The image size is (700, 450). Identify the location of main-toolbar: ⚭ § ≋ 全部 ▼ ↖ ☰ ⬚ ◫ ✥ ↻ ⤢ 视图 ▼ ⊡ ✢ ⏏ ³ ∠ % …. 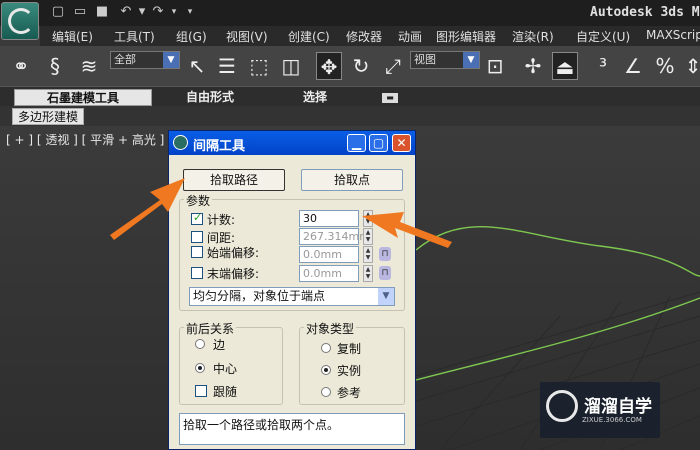
(350, 66).